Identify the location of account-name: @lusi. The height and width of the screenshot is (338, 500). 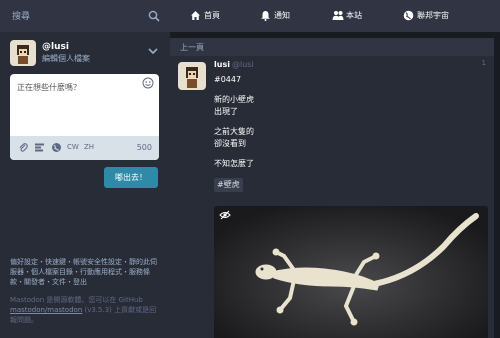
(55, 47).